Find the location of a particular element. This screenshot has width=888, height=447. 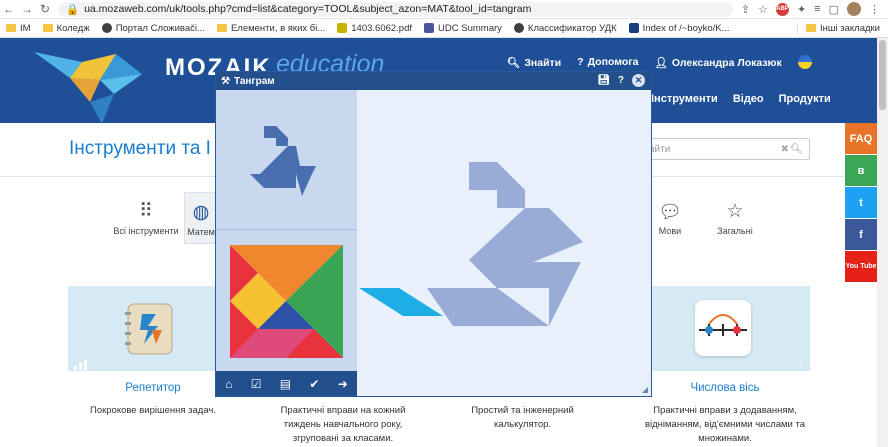

list-icon: ▤ is located at coordinates (285, 384).